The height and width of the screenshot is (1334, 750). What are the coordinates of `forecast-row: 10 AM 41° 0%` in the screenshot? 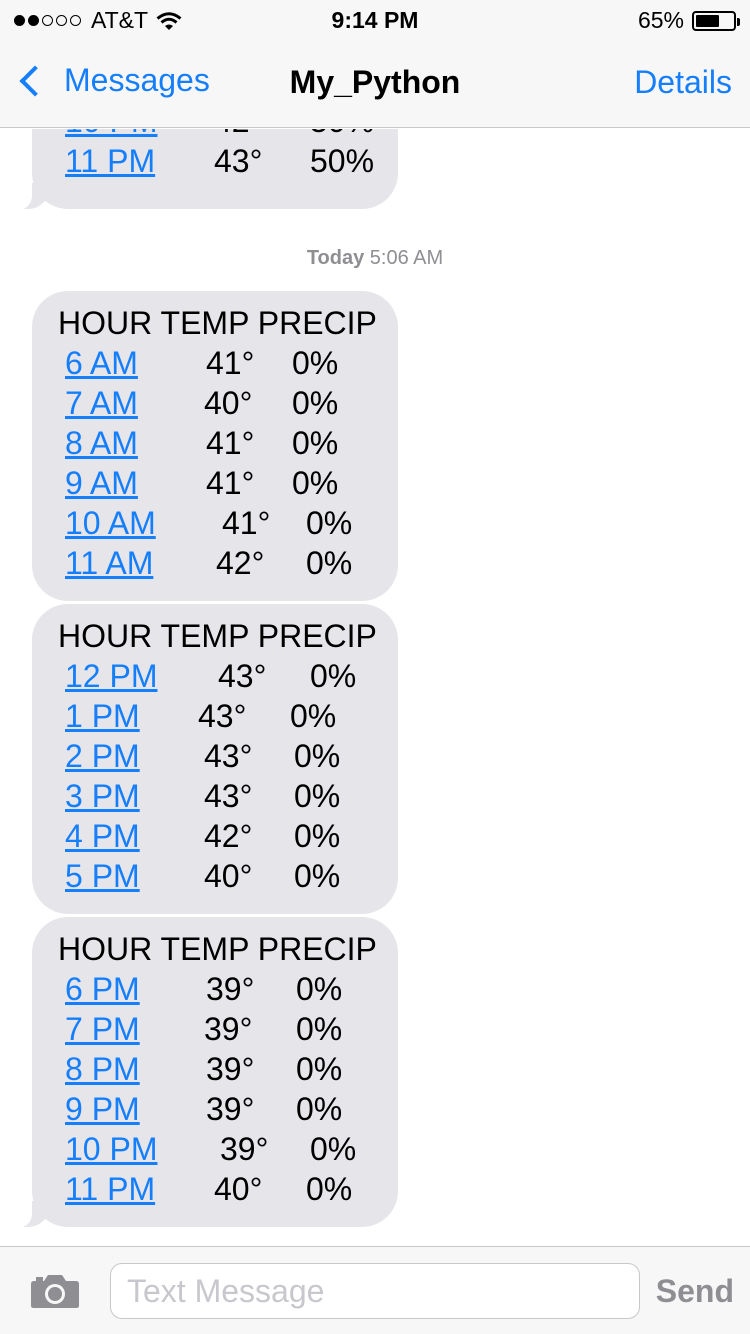 It's located at (228, 523).